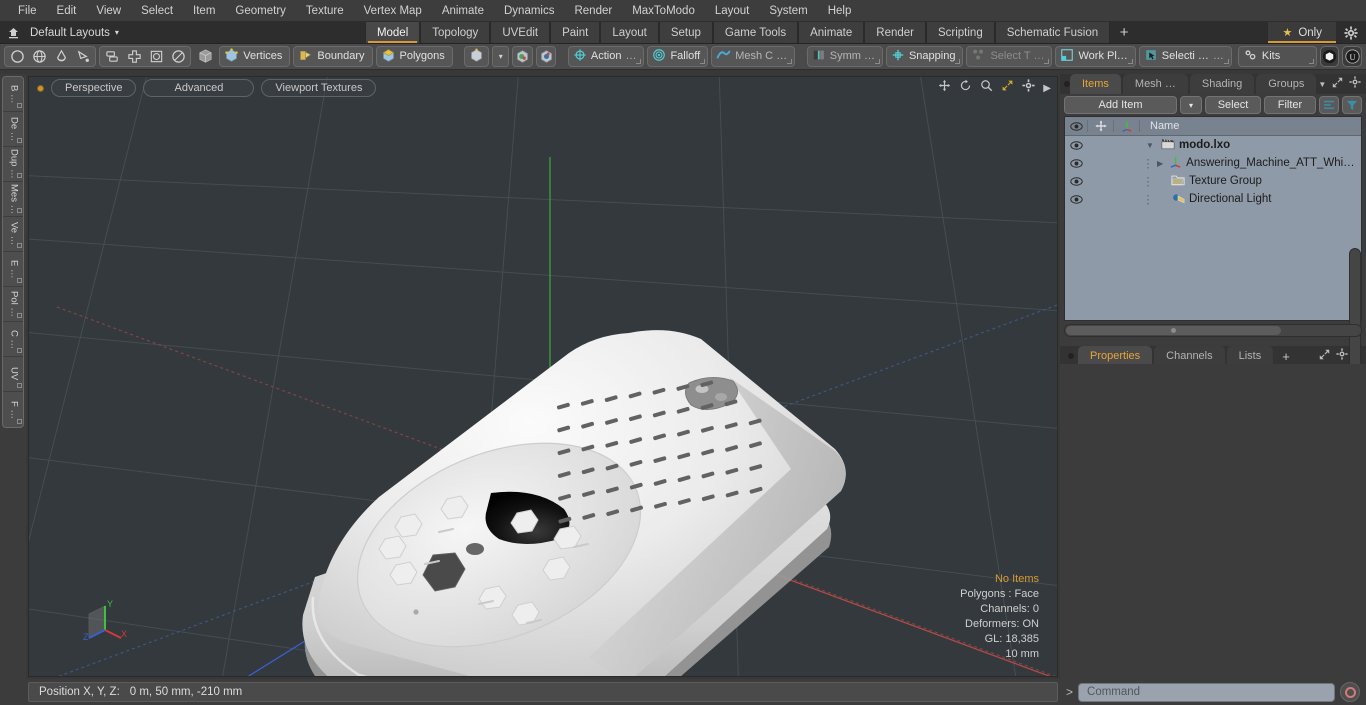 This screenshot has width=1366, height=705. What do you see at coordinates (575, 32) in the screenshot?
I see `layout-tab-paint: Paint` at bounding box center [575, 32].